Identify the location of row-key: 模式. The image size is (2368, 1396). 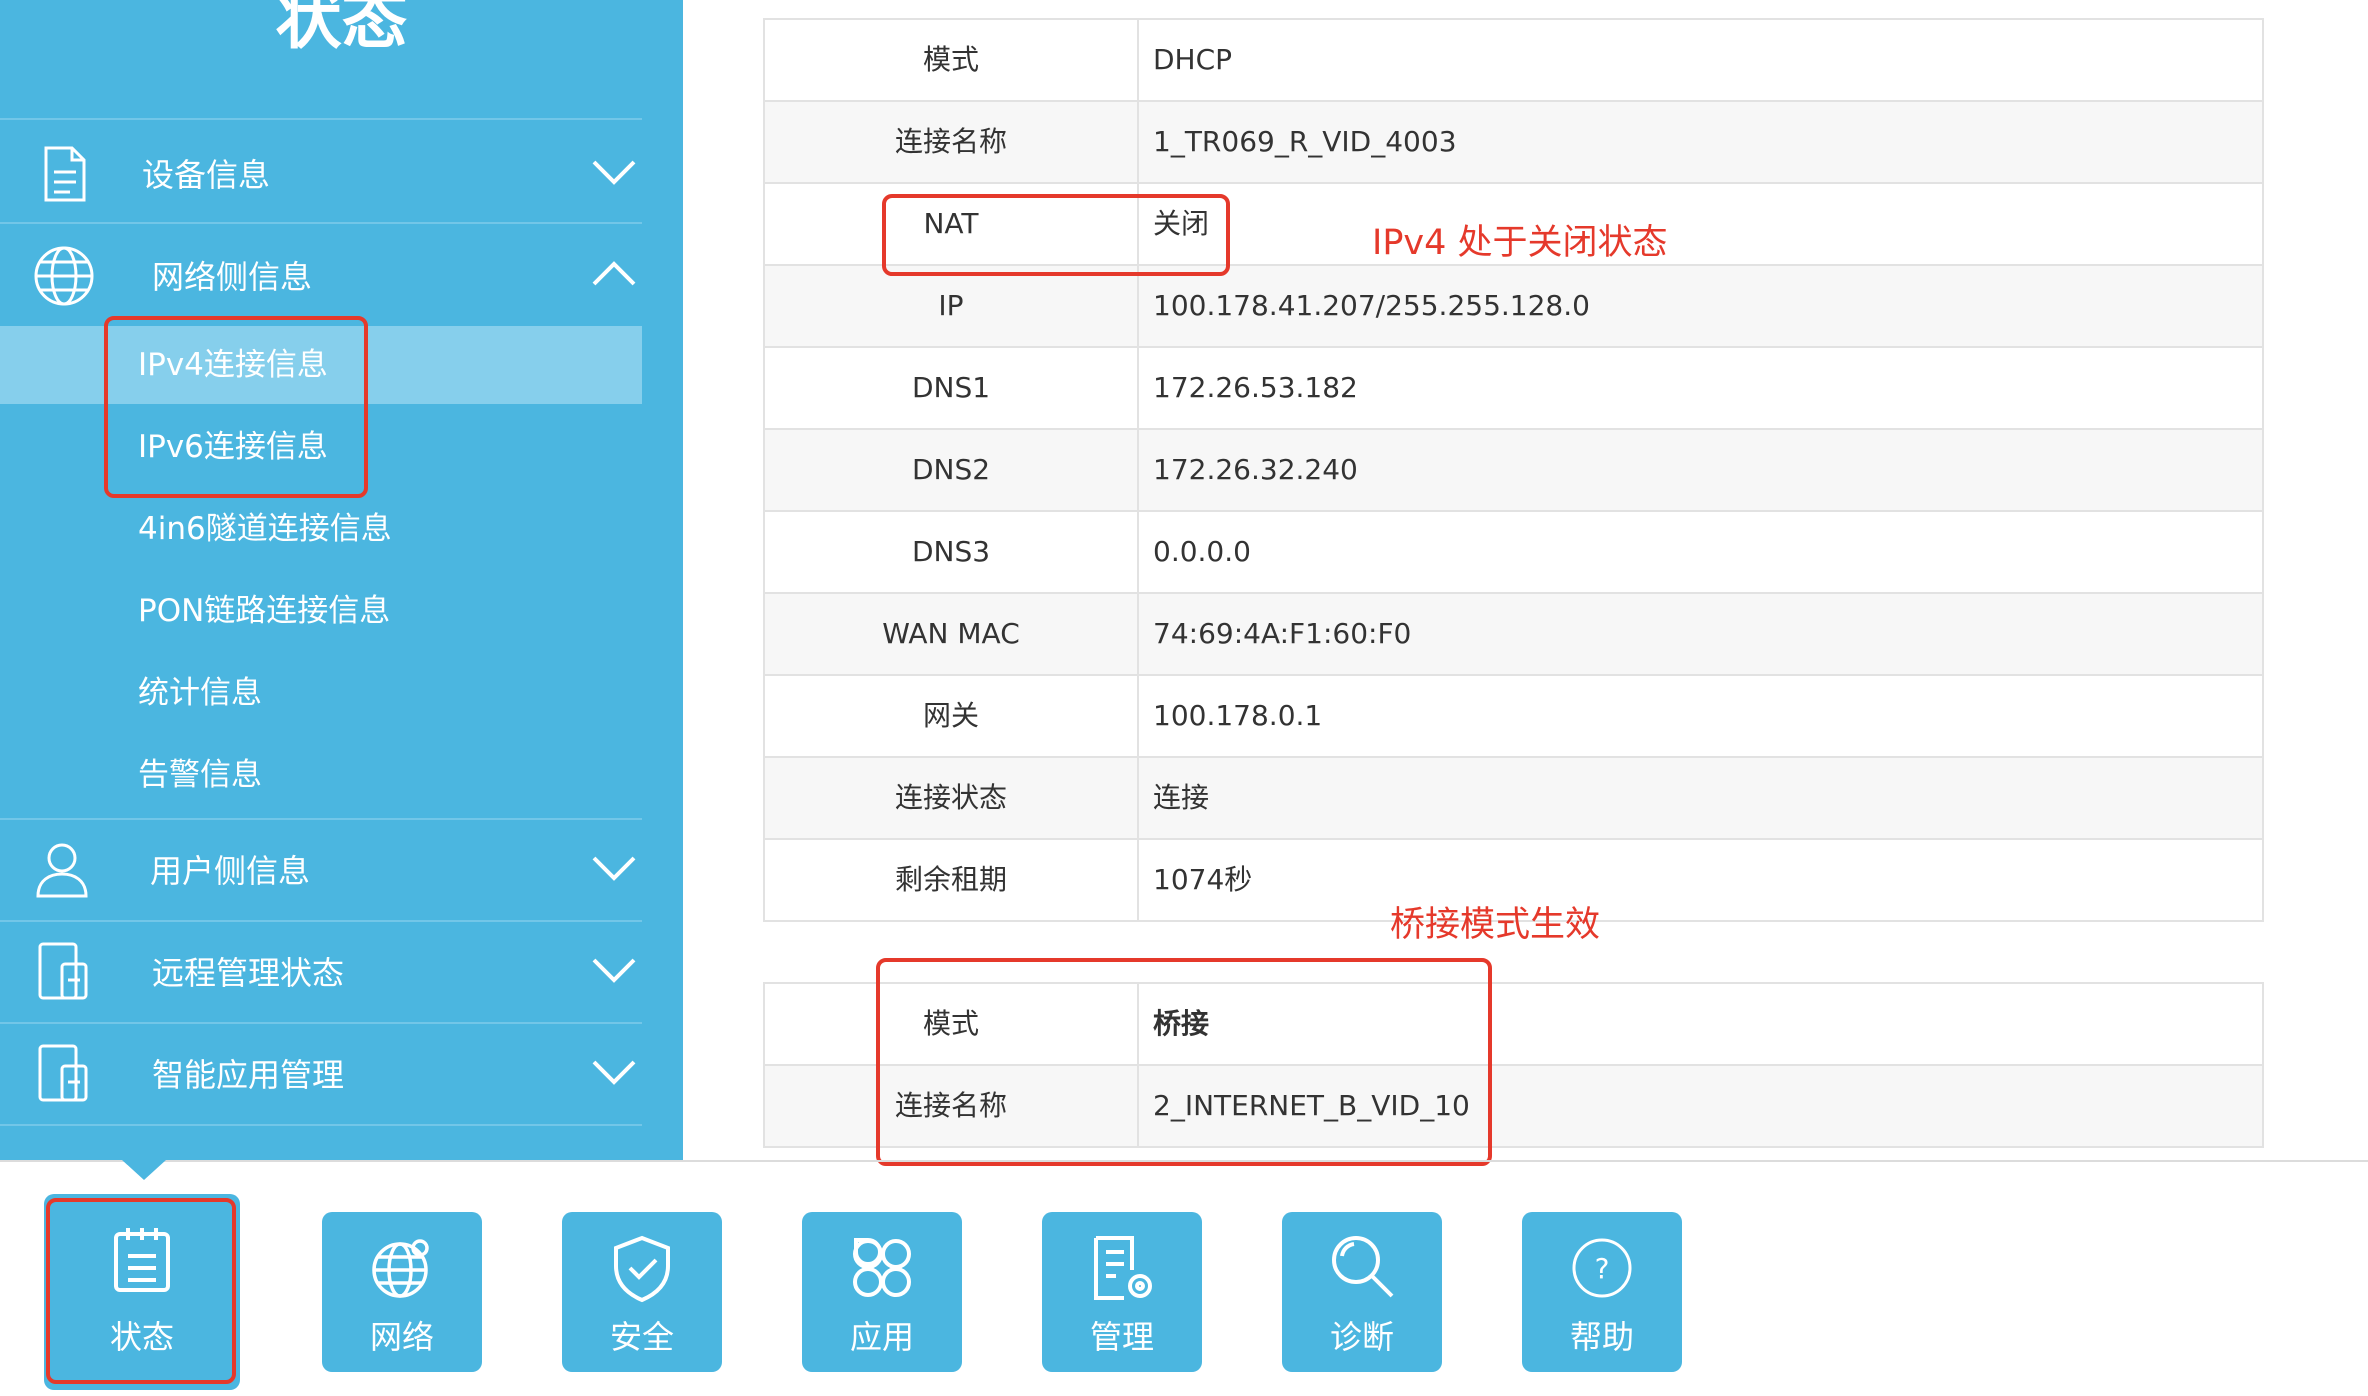
(952, 60).